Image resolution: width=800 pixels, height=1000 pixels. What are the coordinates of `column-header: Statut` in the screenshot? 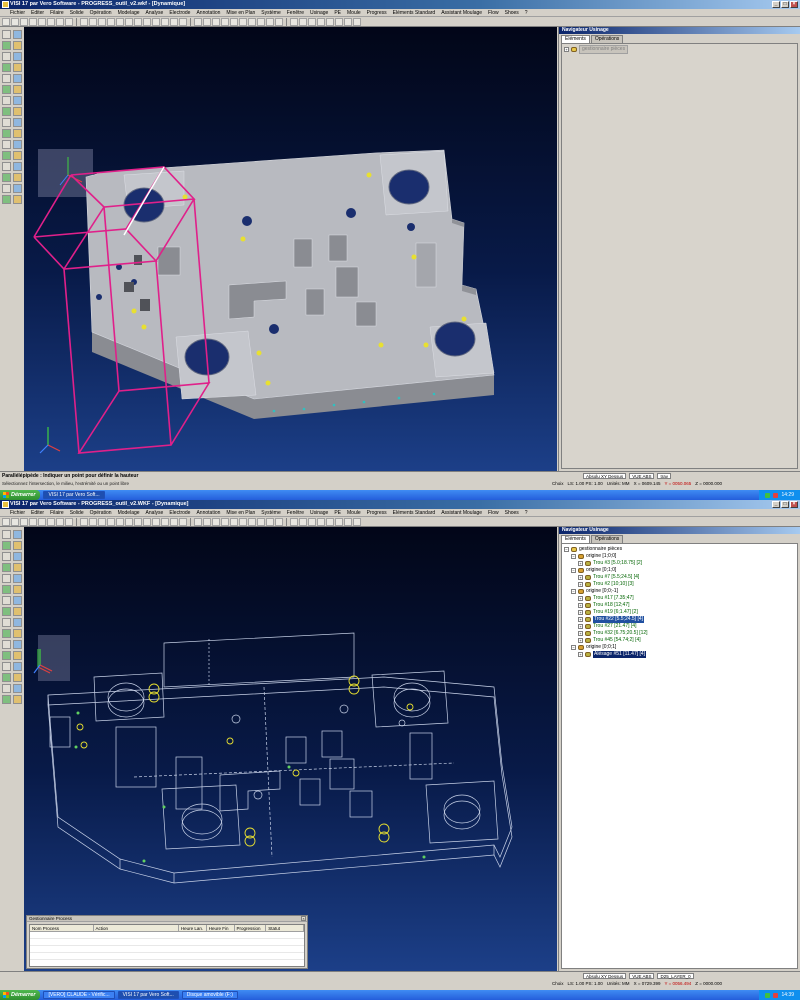 It's located at (285, 928).